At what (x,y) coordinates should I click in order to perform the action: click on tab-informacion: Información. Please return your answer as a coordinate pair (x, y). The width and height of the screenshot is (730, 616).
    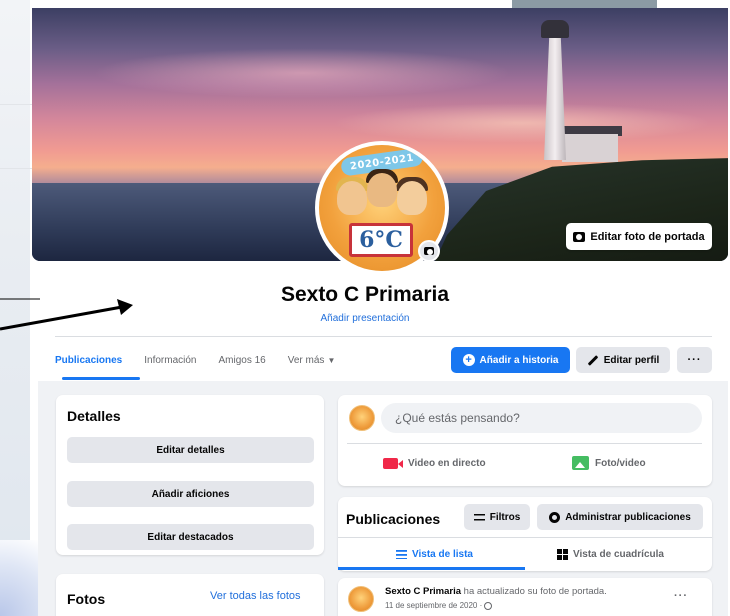
    Looking at the image, I should click on (170, 360).